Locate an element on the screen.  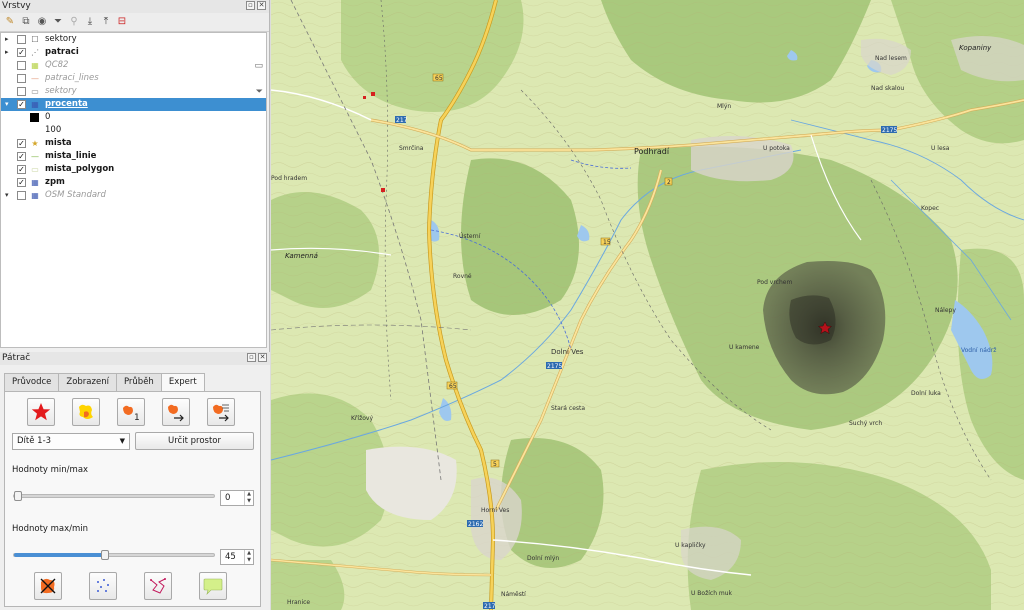
red-star-icon is located at coordinates (41, 412).